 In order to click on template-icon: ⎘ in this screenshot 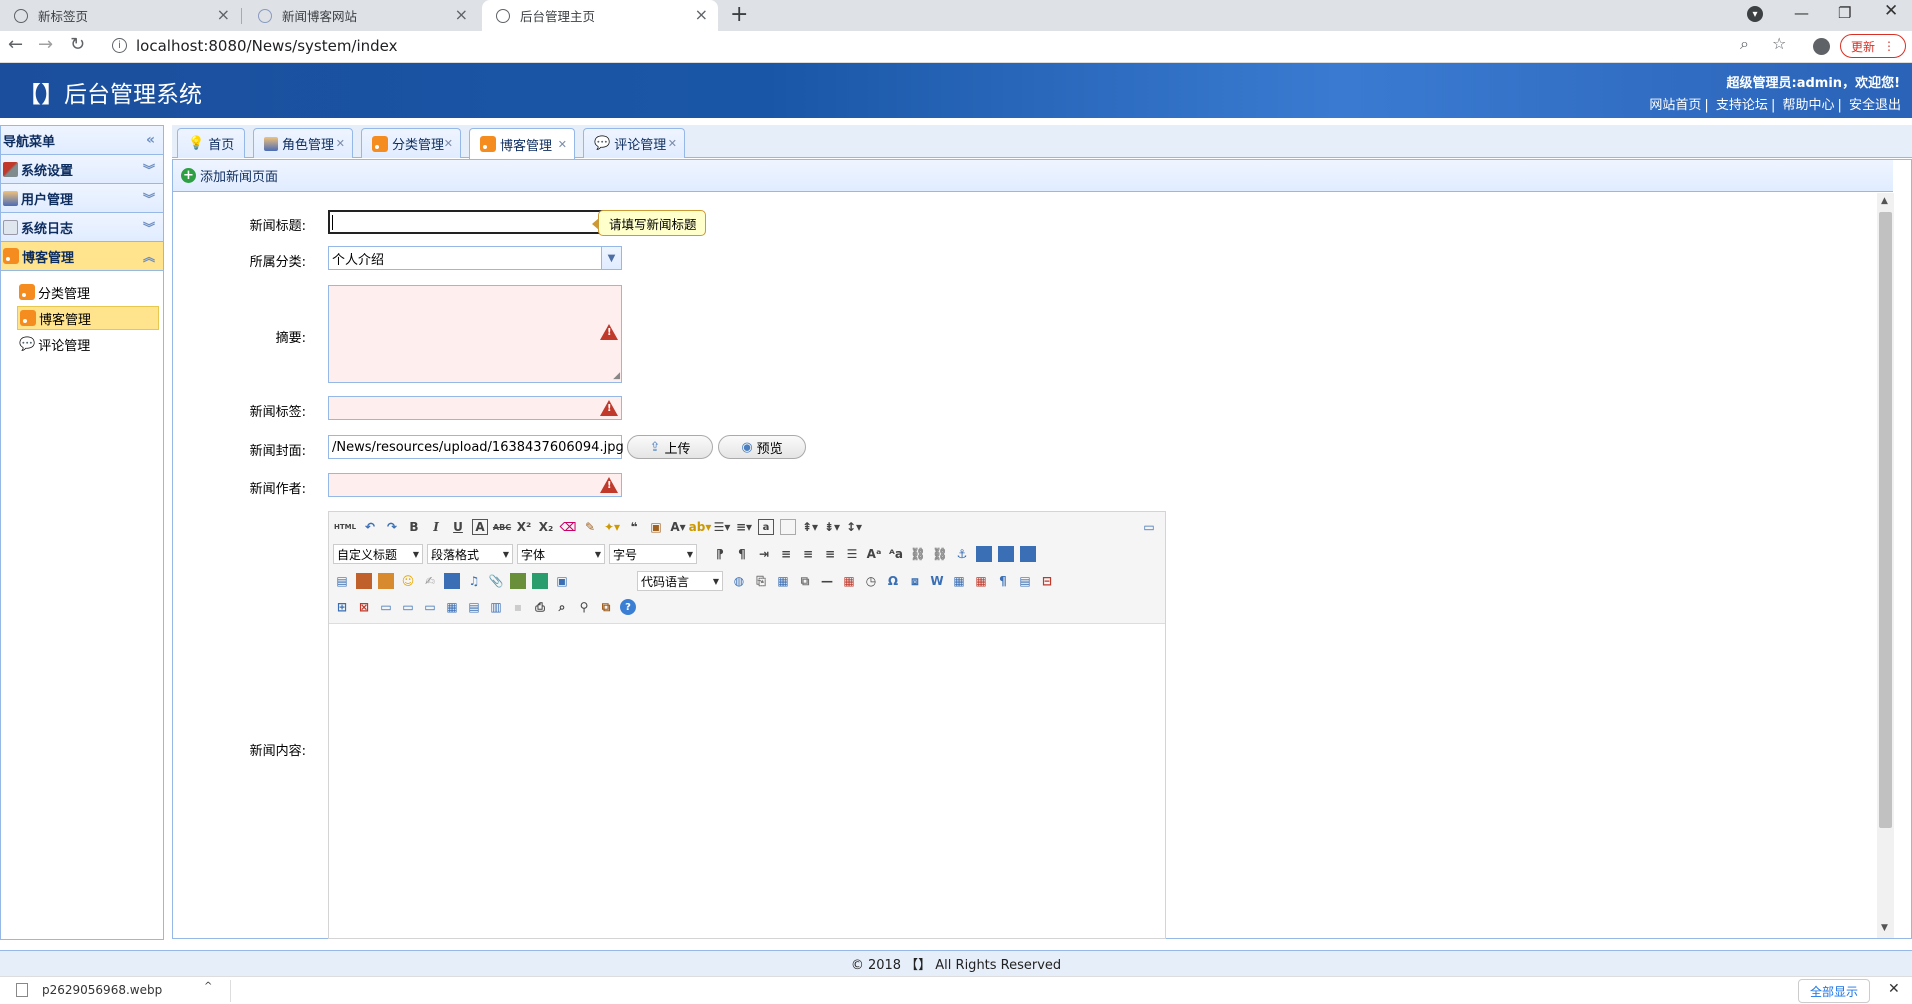, I will do `click(761, 581)`.